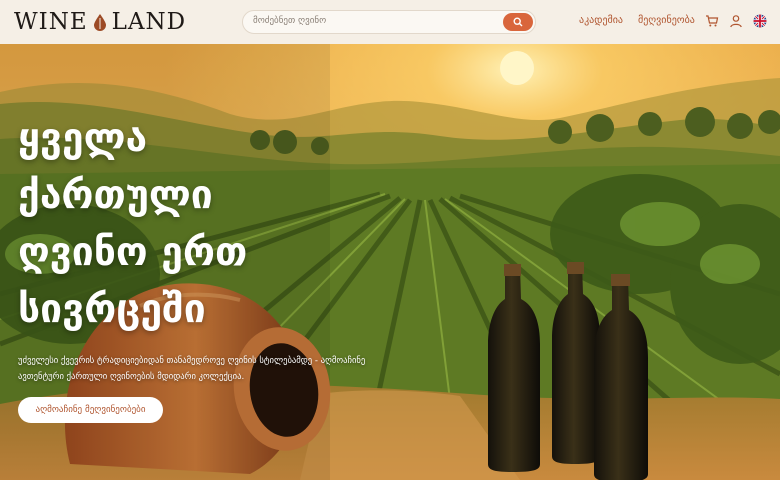  I want to click on cart-icon, so click(712, 21).